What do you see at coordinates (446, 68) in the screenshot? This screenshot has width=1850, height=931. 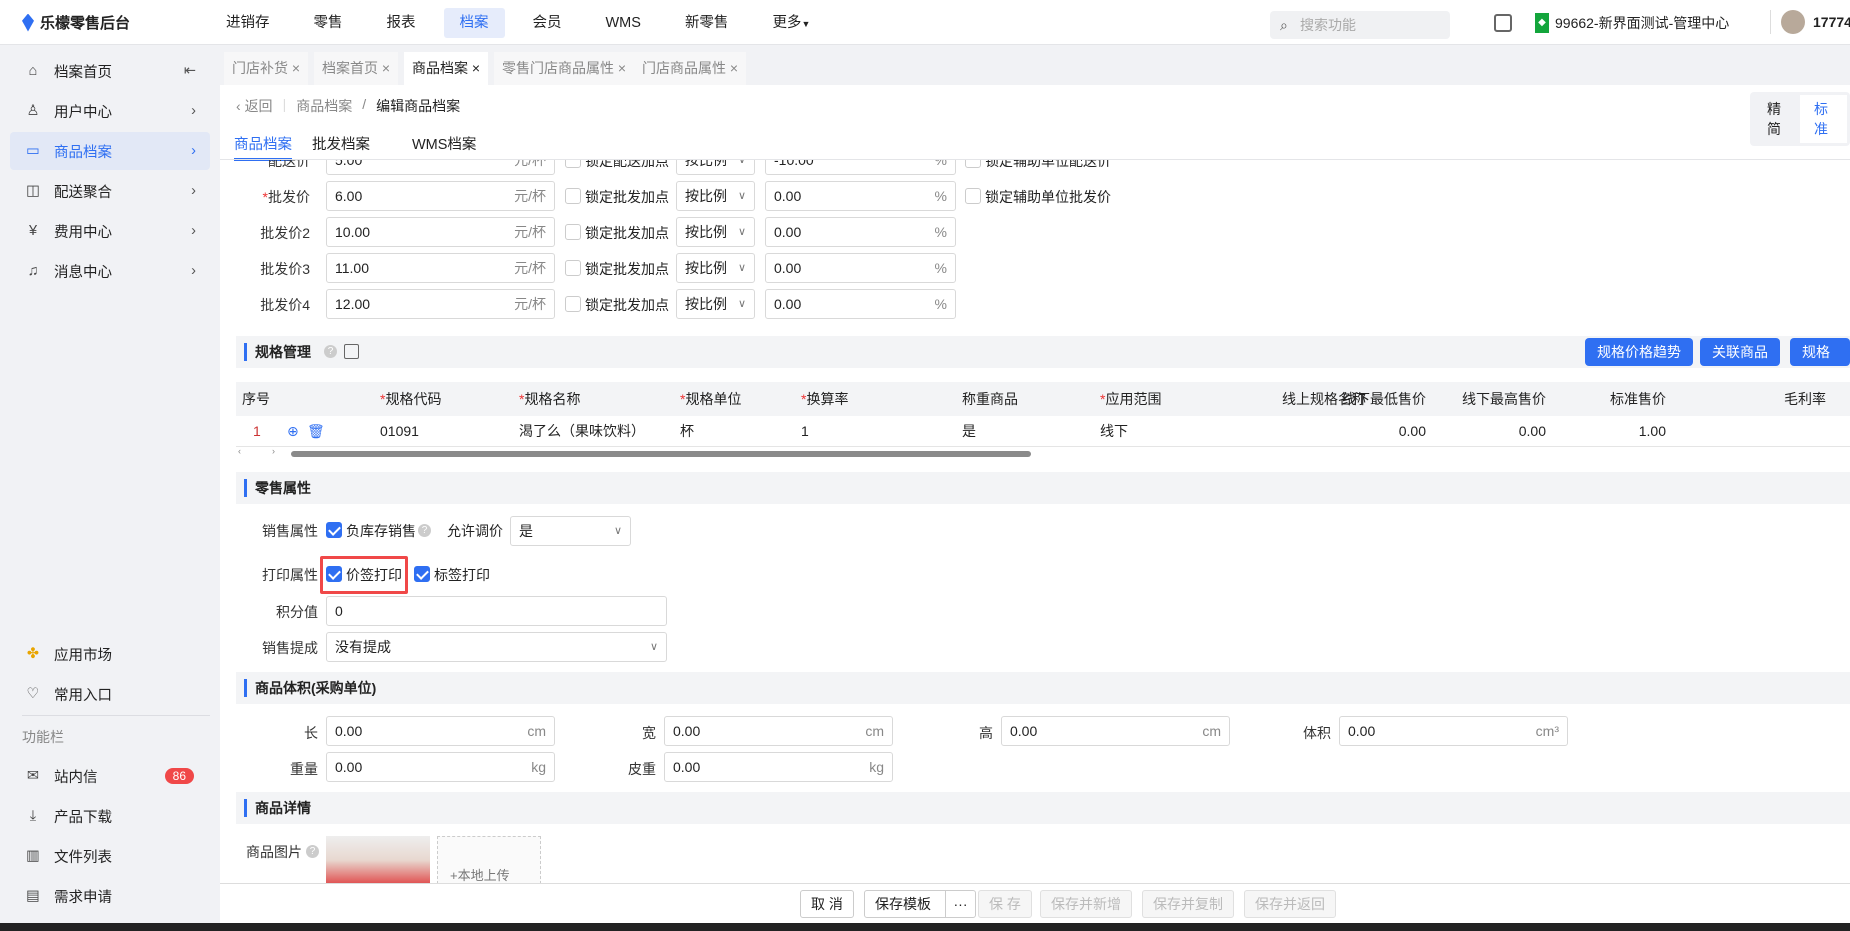 I see `tab-product-archive: 商品档案 ×` at bounding box center [446, 68].